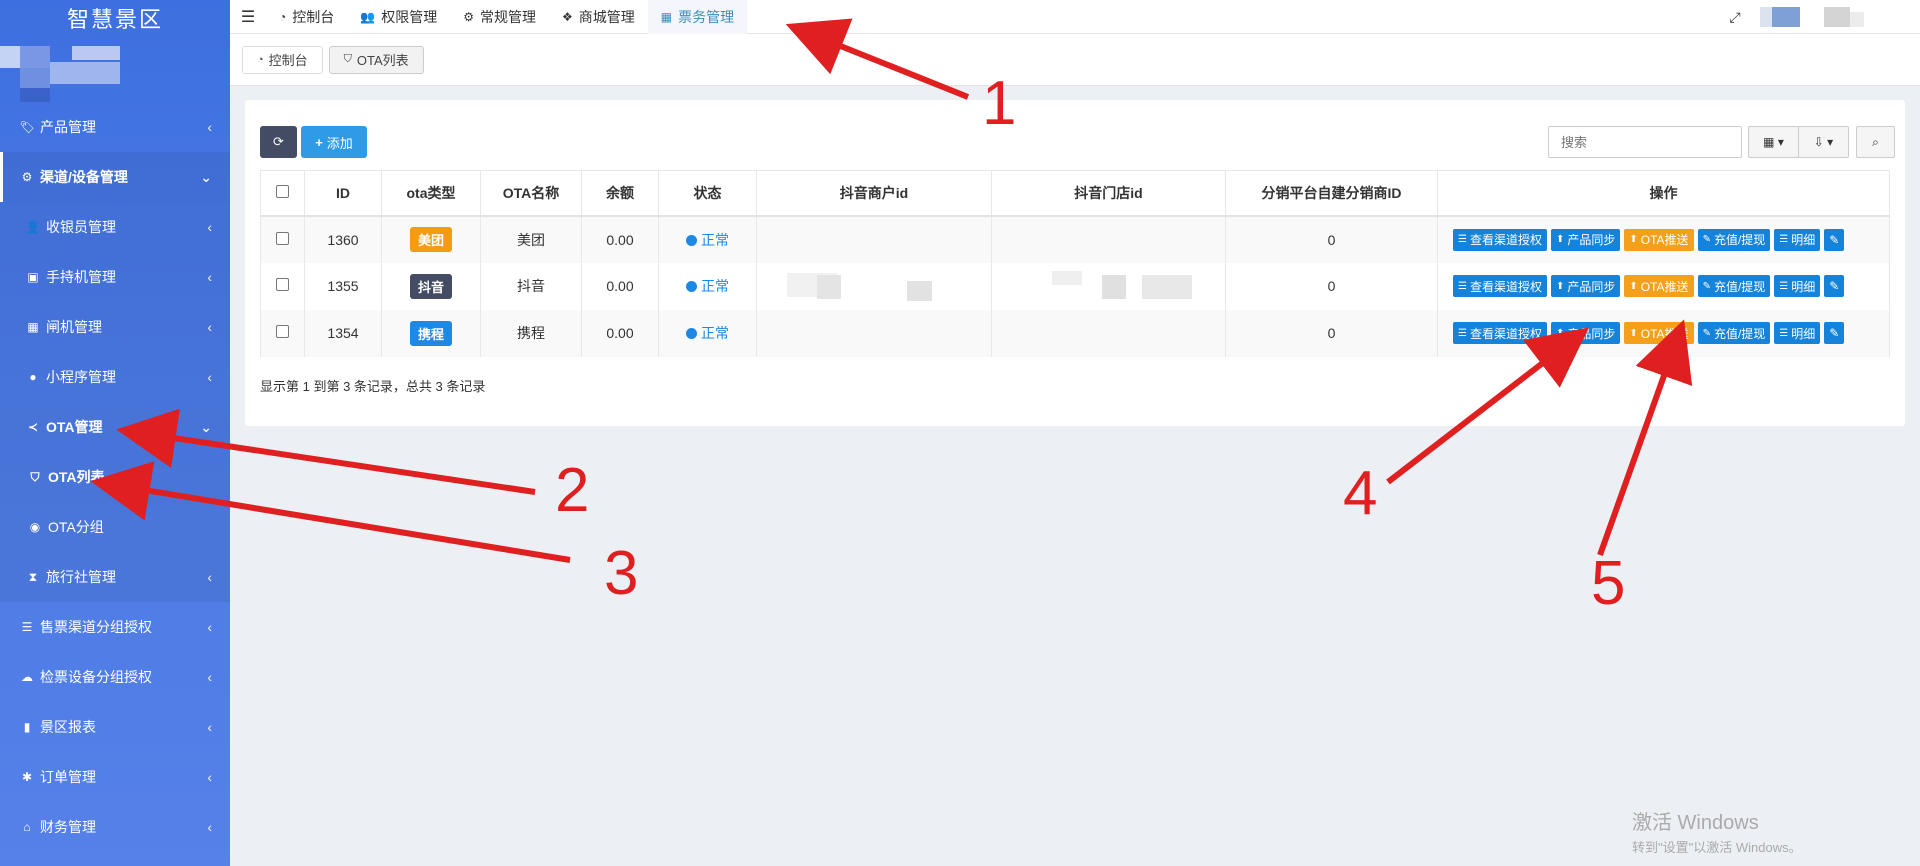 The image size is (1920, 866). I want to click on annotation-number-3: 3, so click(621, 573).